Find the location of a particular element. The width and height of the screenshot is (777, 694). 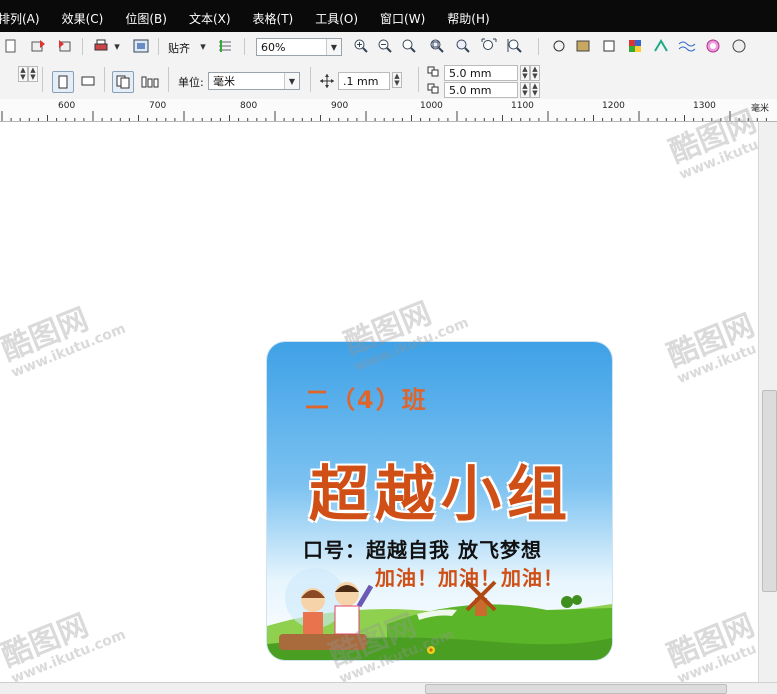

ruler-label-700: 700 is located at coordinates (158, 106).